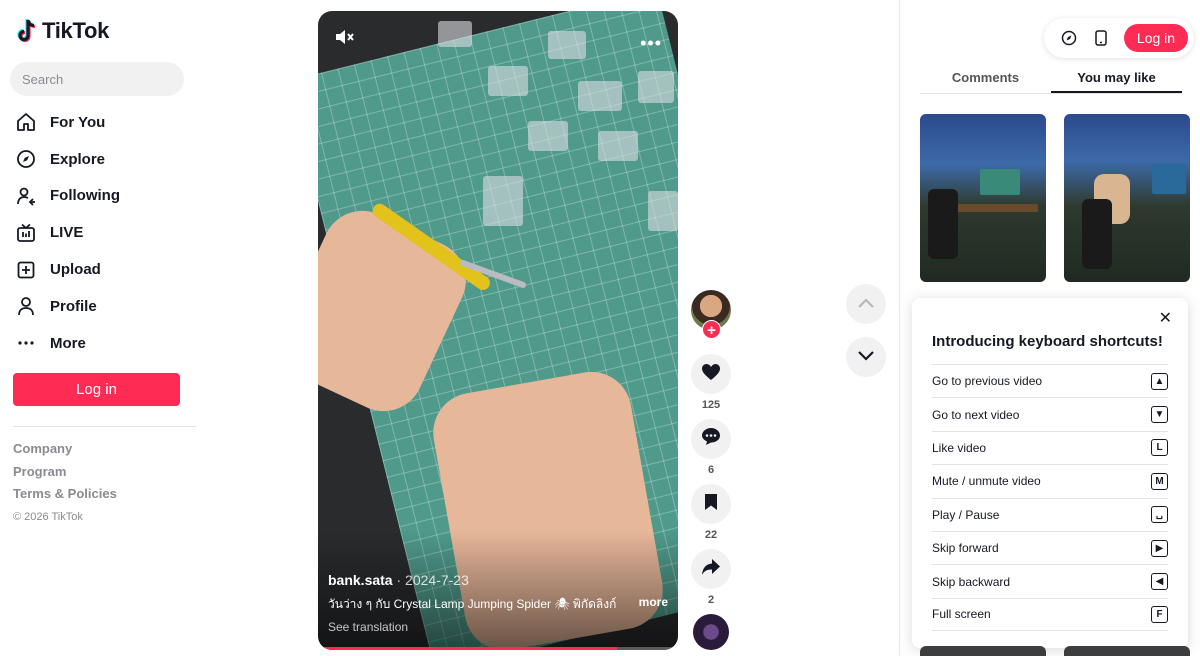 The width and height of the screenshot is (1200, 656). Describe the element at coordinates (966, 514) in the screenshot. I see `shortcut-label: Play / Pause` at that location.